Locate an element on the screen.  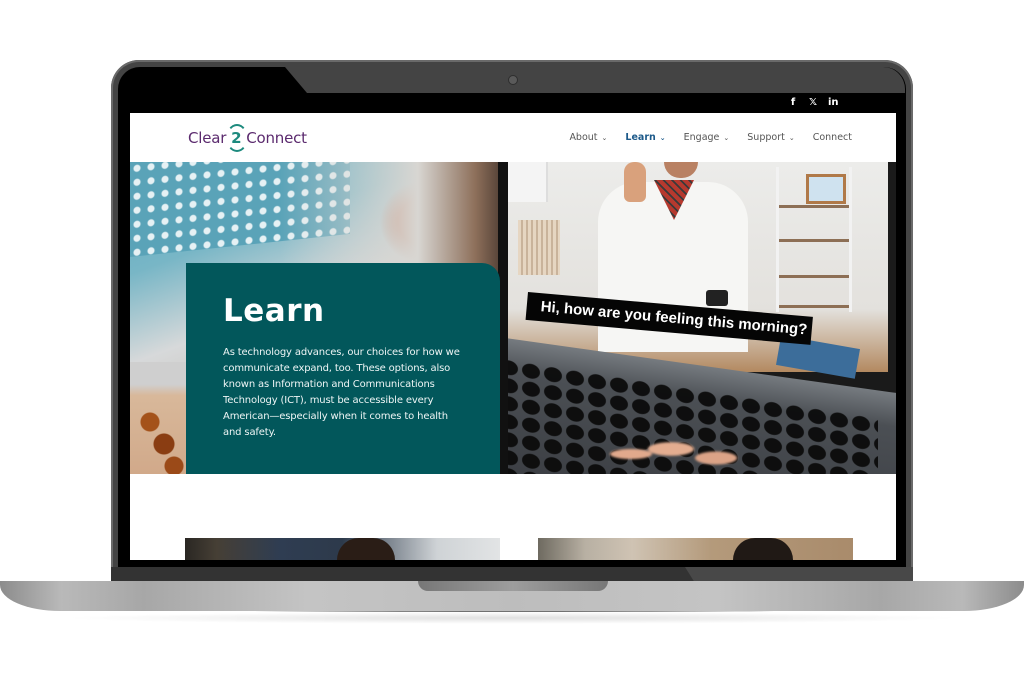
facebook-icon: f is located at coordinates (793, 103).